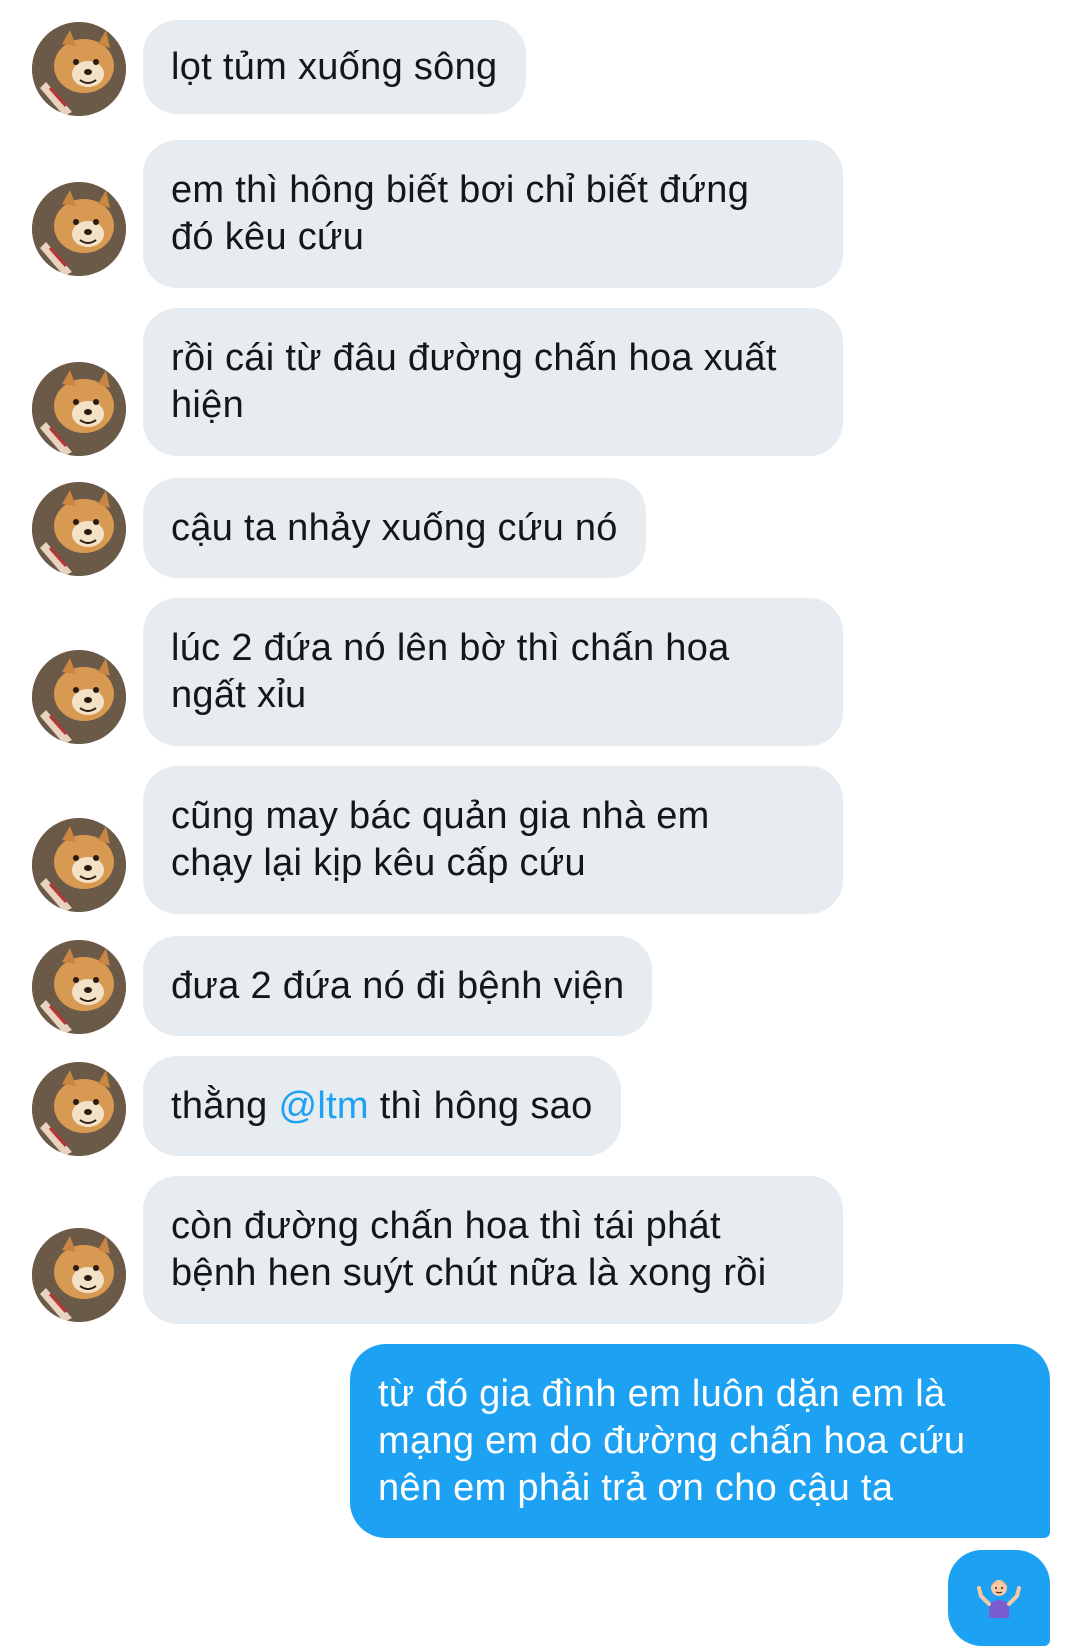  What do you see at coordinates (394, 528) in the screenshot?
I see `message-bubble: cậu ta nhảy xuống cứu nó` at bounding box center [394, 528].